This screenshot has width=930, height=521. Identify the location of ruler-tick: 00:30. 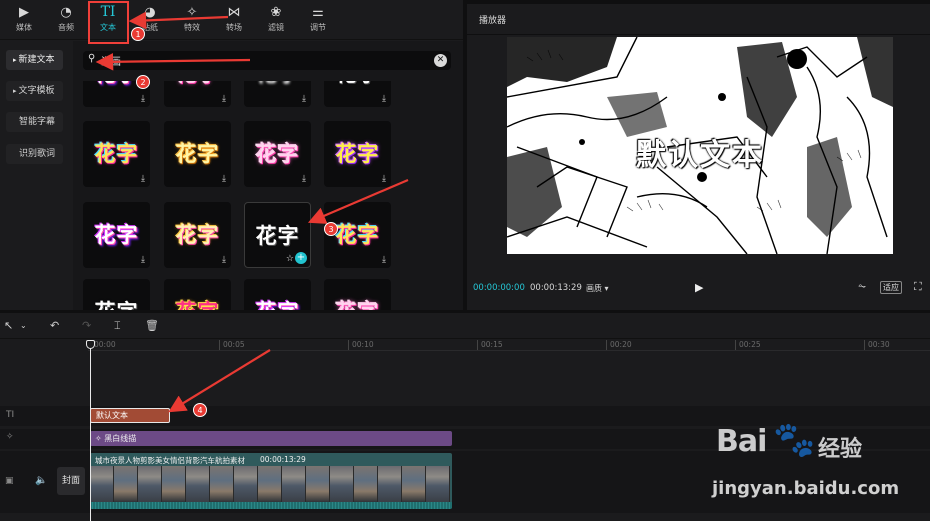
(877, 345).